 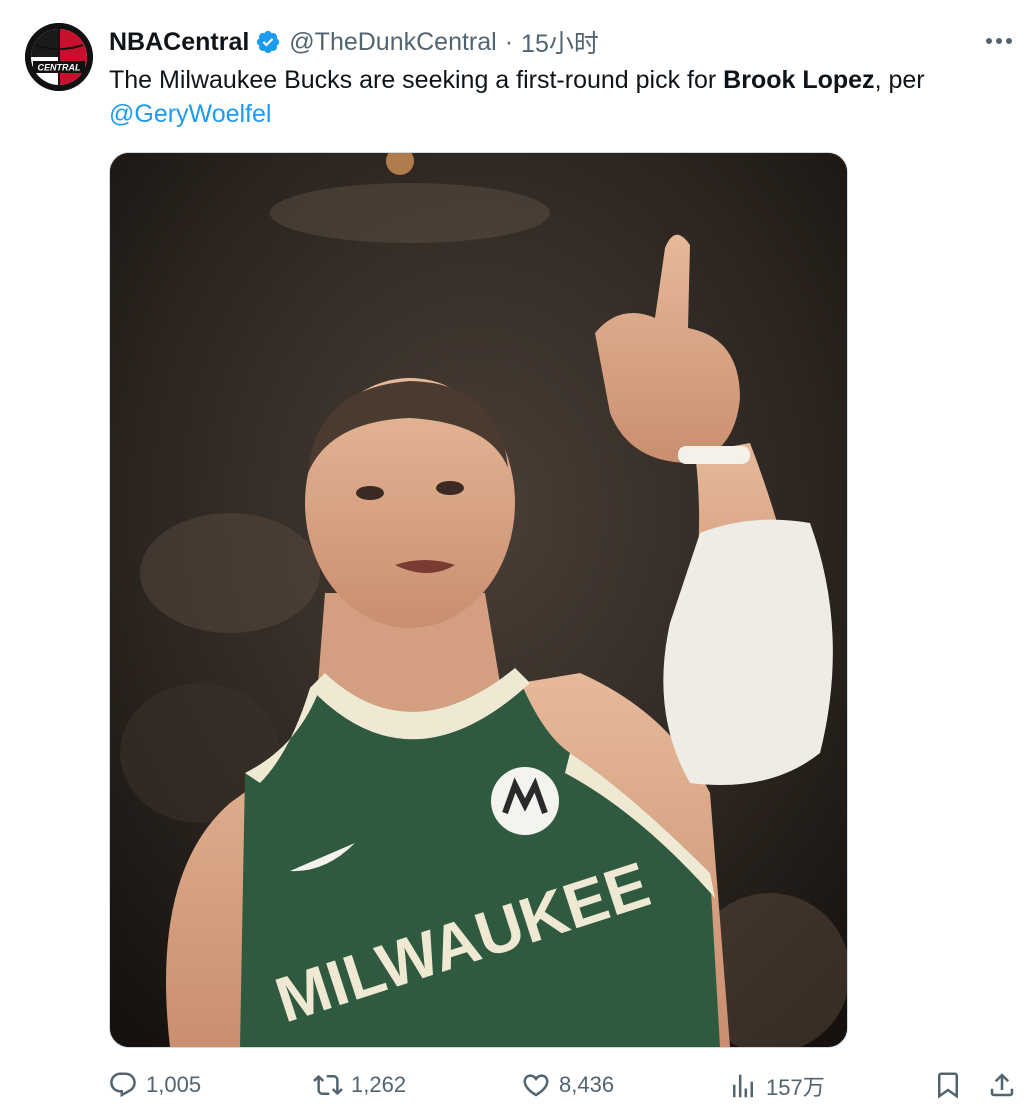 What do you see at coordinates (799, 80) in the screenshot?
I see `tweet-text-bold: Brook Lopez` at bounding box center [799, 80].